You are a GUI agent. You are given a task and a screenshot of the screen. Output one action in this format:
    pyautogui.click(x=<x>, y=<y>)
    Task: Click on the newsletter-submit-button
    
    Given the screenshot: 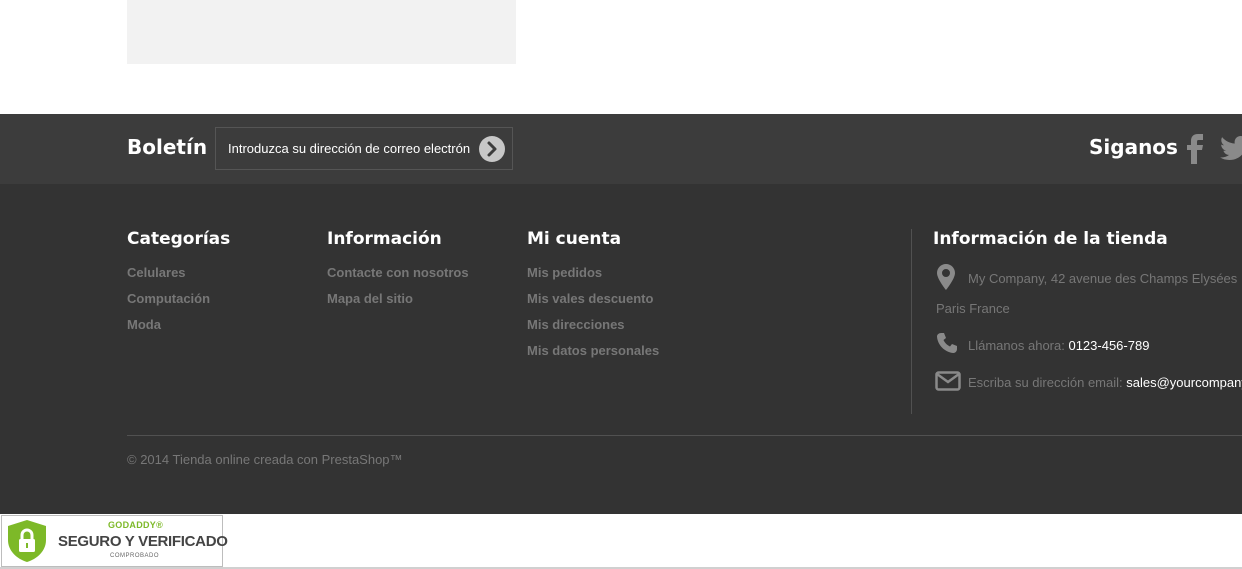 What is the action you would take?
    pyautogui.click(x=492, y=149)
    